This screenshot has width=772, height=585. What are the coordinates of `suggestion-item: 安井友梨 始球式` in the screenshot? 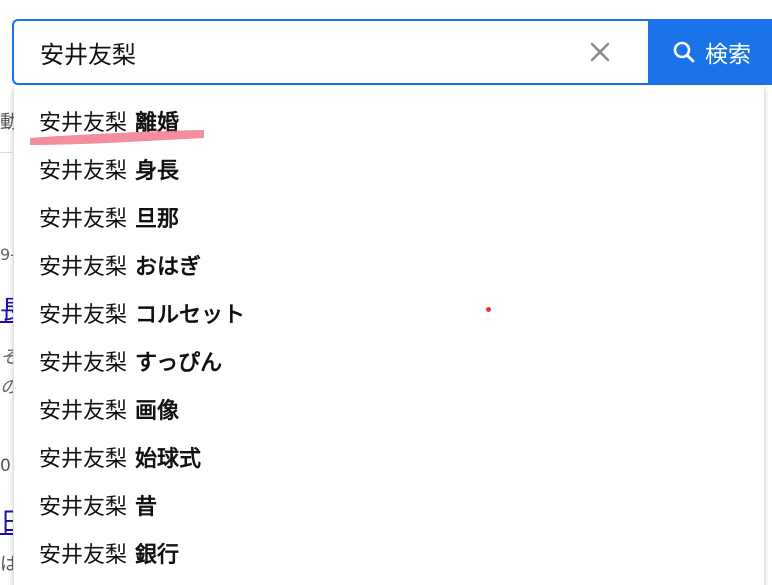 It's located at (389, 457).